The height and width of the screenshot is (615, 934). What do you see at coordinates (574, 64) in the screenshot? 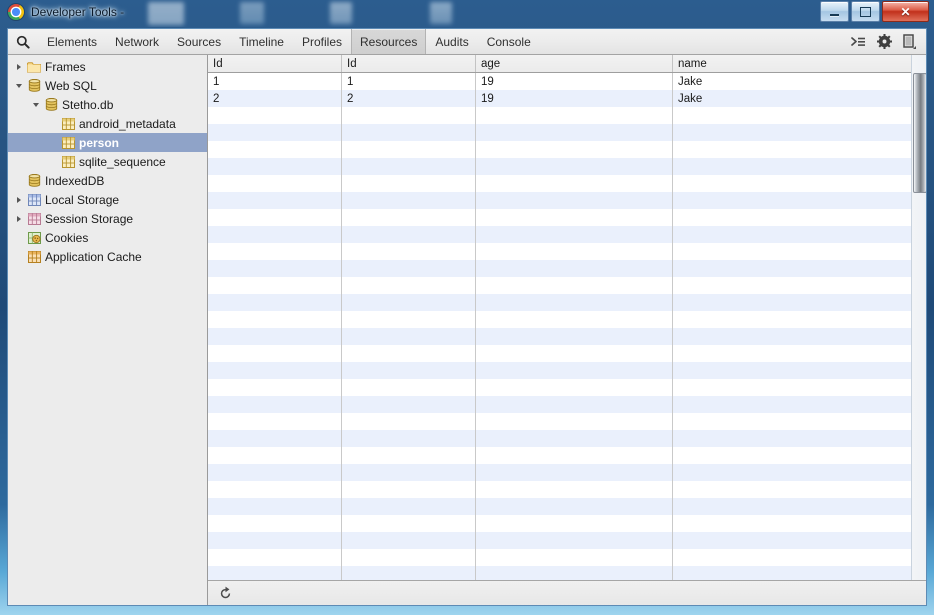
I see `grid-column-header: age` at bounding box center [574, 64].